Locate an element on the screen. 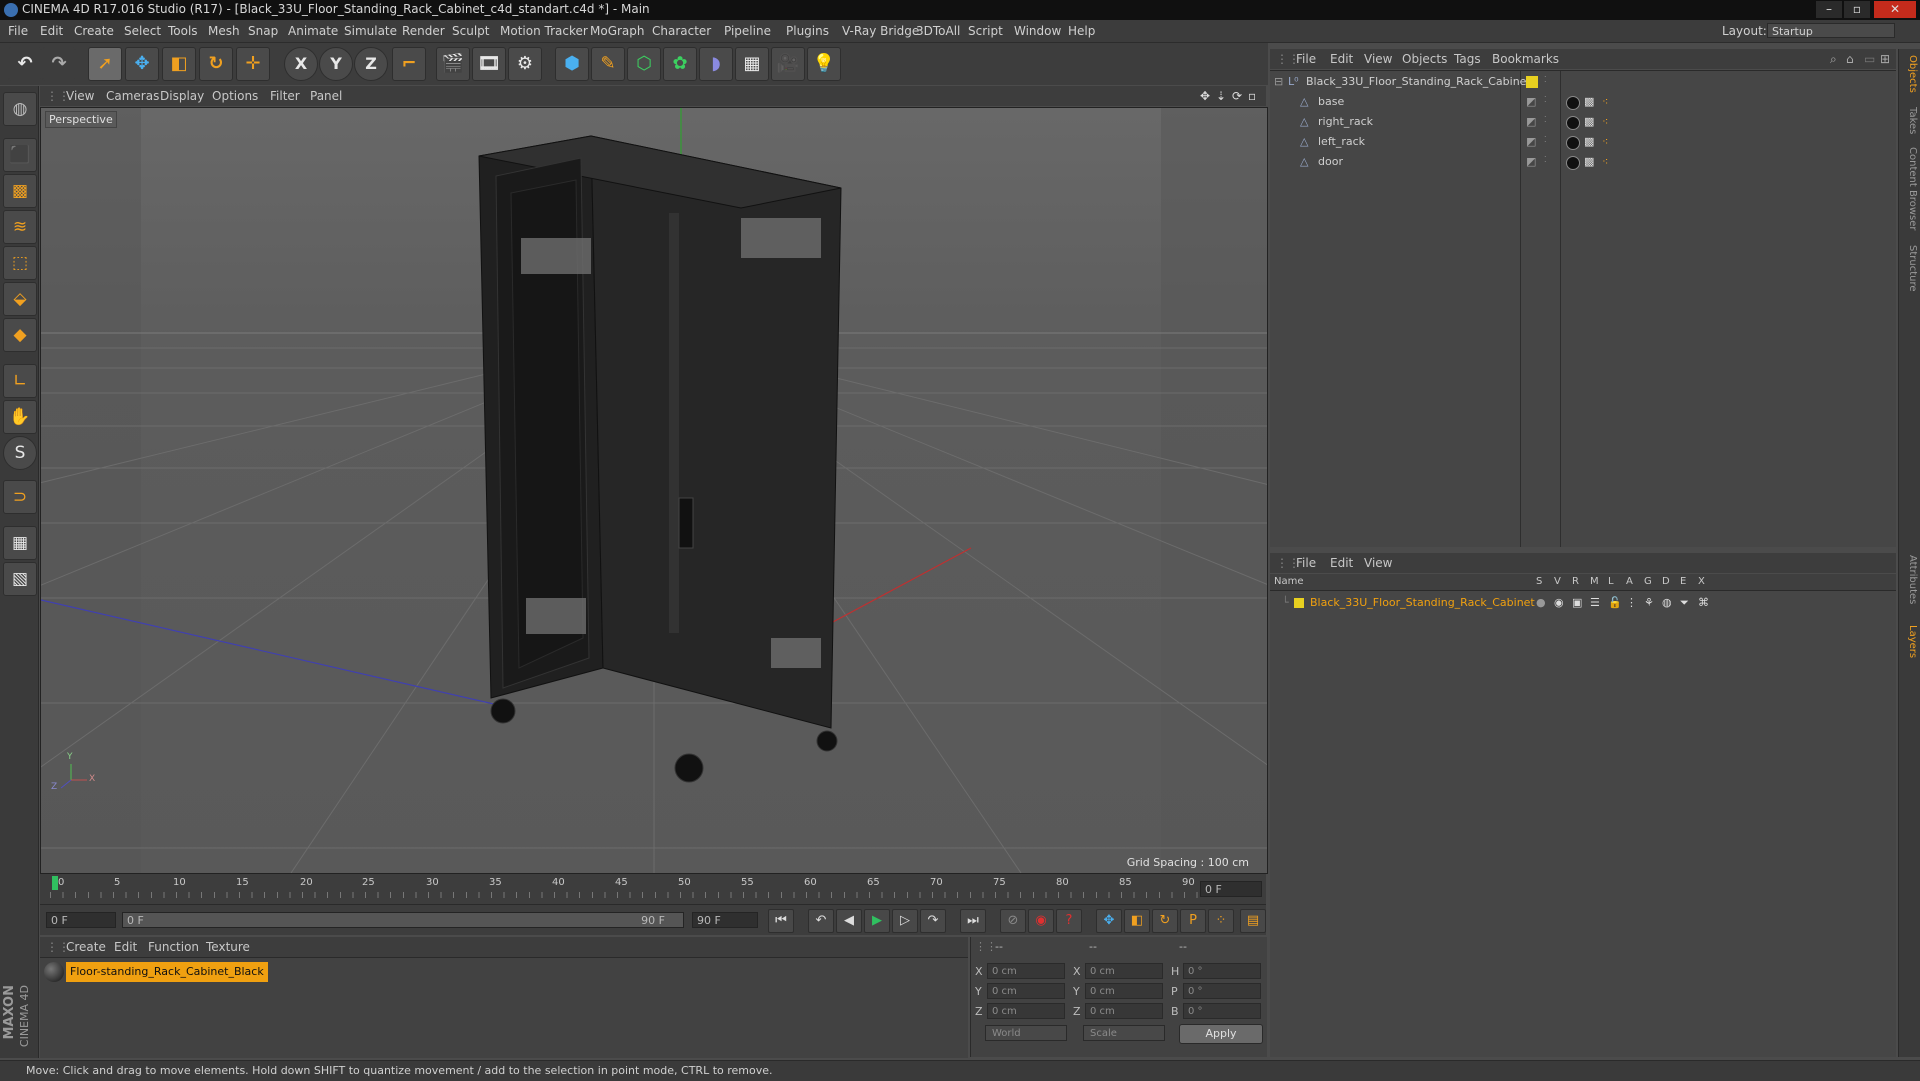  material-preview-icon is located at coordinates (54, 972).